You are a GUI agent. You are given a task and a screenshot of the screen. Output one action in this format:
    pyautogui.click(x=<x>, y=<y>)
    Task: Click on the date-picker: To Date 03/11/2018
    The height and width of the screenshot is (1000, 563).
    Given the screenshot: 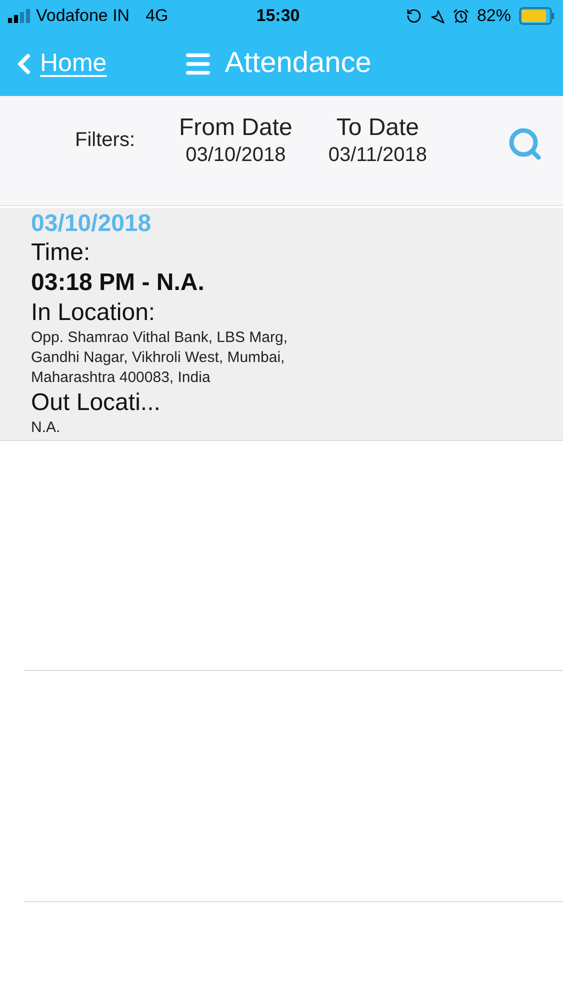 What is the action you would take?
    pyautogui.click(x=377, y=141)
    